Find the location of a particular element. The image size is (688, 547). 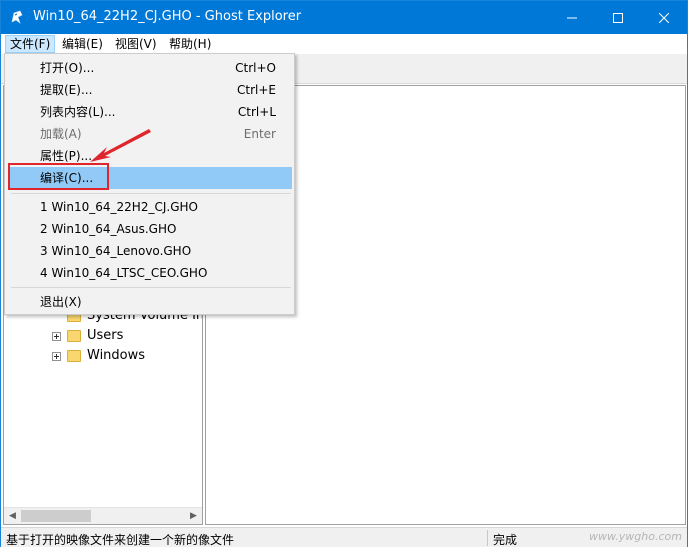

menu-item-shortcut: Enter is located at coordinates (259, 134).